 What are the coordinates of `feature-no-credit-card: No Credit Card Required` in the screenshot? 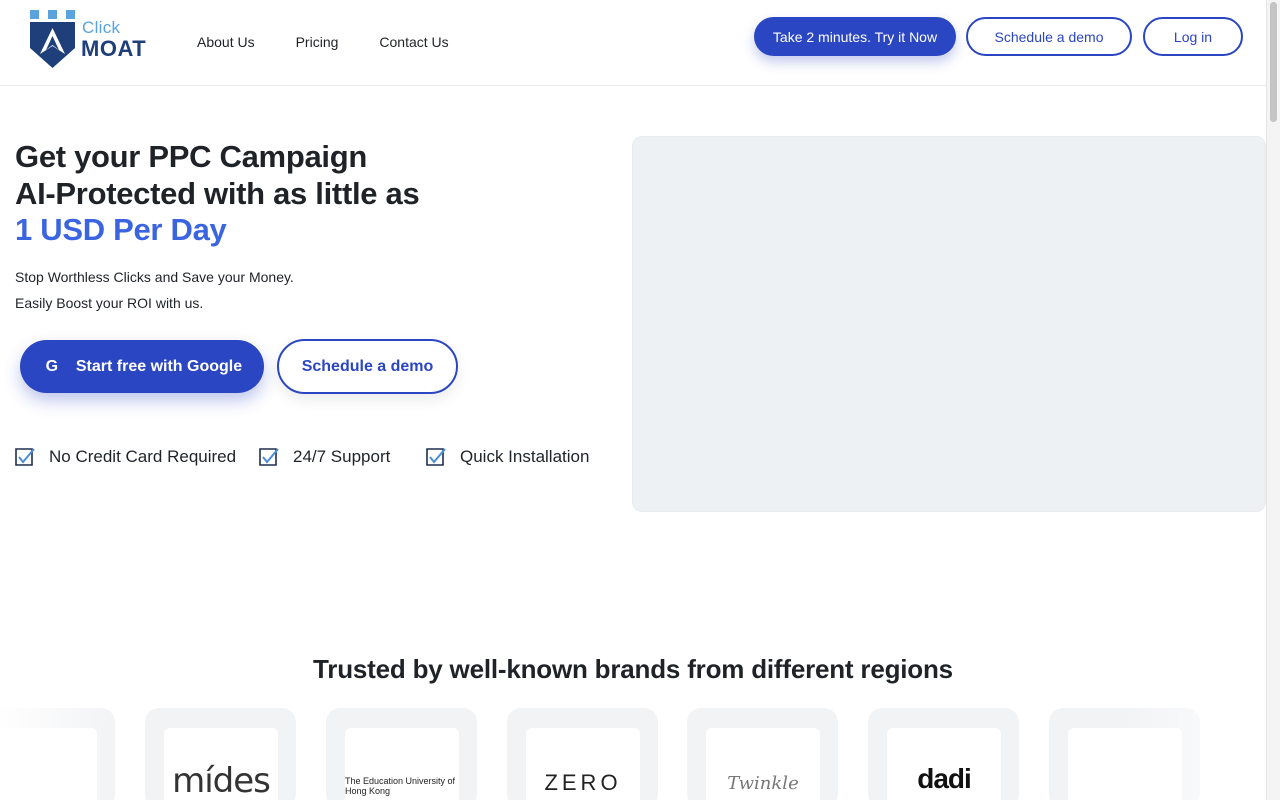 It's located at (125, 457).